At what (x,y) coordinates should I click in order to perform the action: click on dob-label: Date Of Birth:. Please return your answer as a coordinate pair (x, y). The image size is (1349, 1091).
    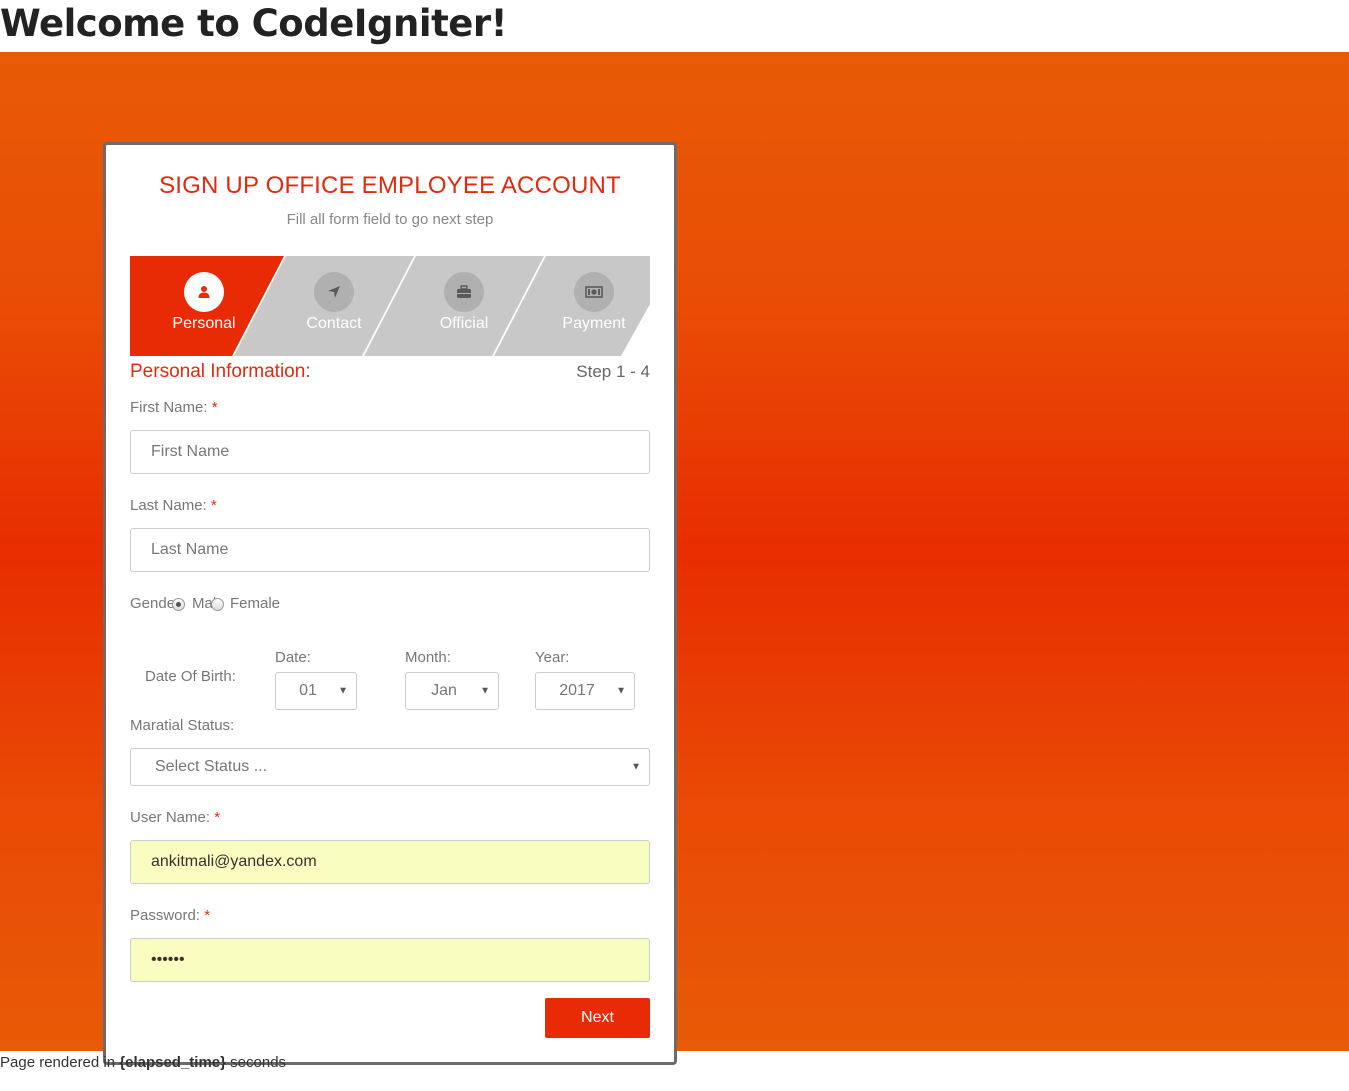
    Looking at the image, I should click on (190, 676).